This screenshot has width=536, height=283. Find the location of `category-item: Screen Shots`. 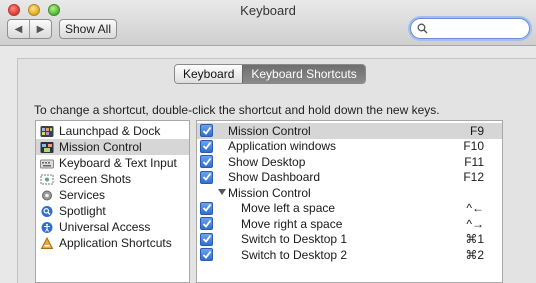

category-item: Screen Shots is located at coordinates (112, 179).